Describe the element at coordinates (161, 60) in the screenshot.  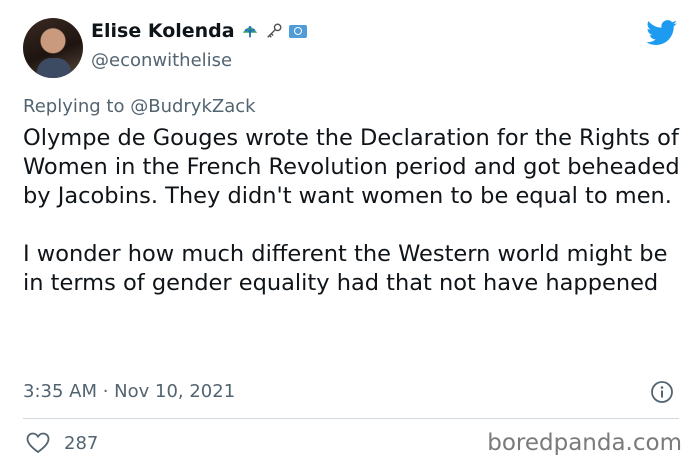
I see `author-handle: @econwithelise` at that location.